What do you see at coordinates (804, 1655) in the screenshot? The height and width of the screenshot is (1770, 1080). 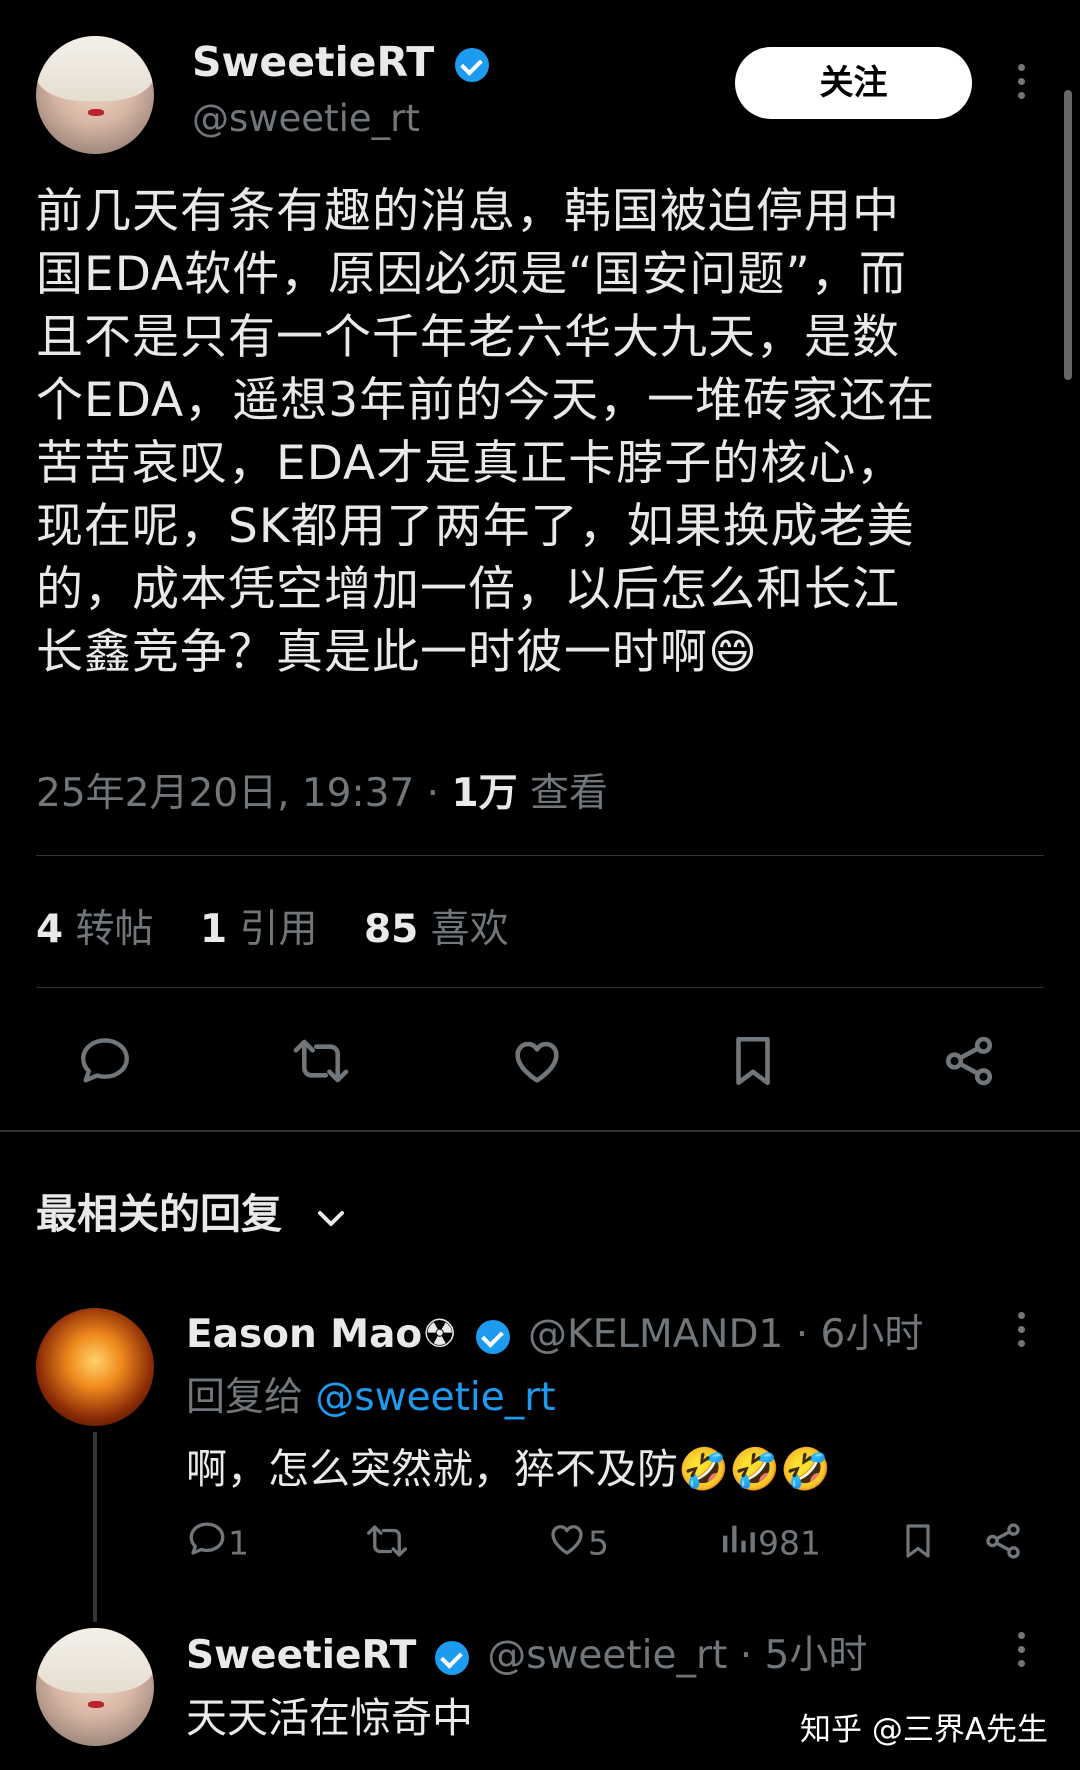 I see `reply-time: · 5小时` at bounding box center [804, 1655].